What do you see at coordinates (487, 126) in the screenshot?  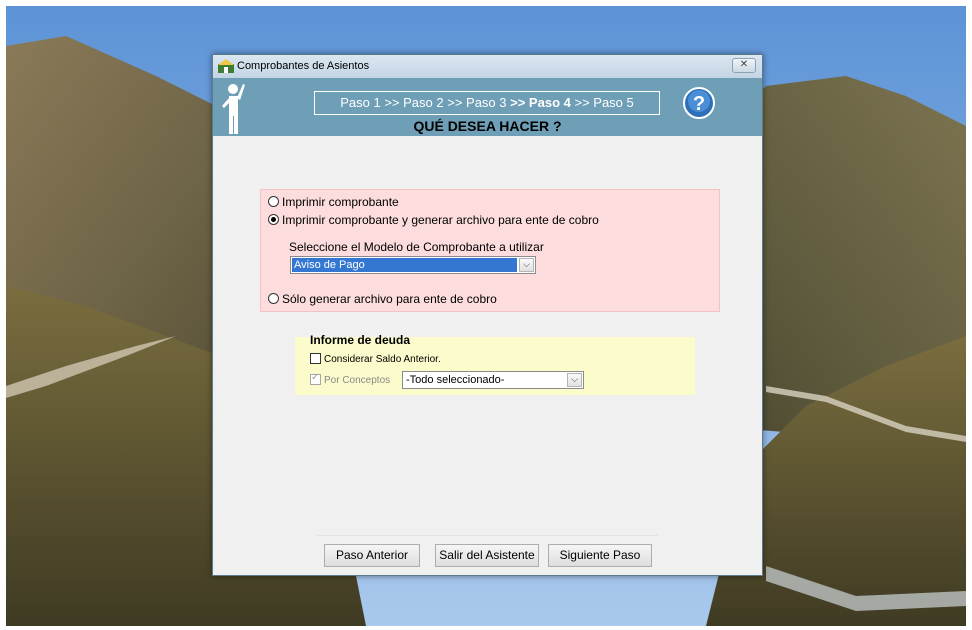 I see `page-title: QUÉ DESEA HACER ?` at bounding box center [487, 126].